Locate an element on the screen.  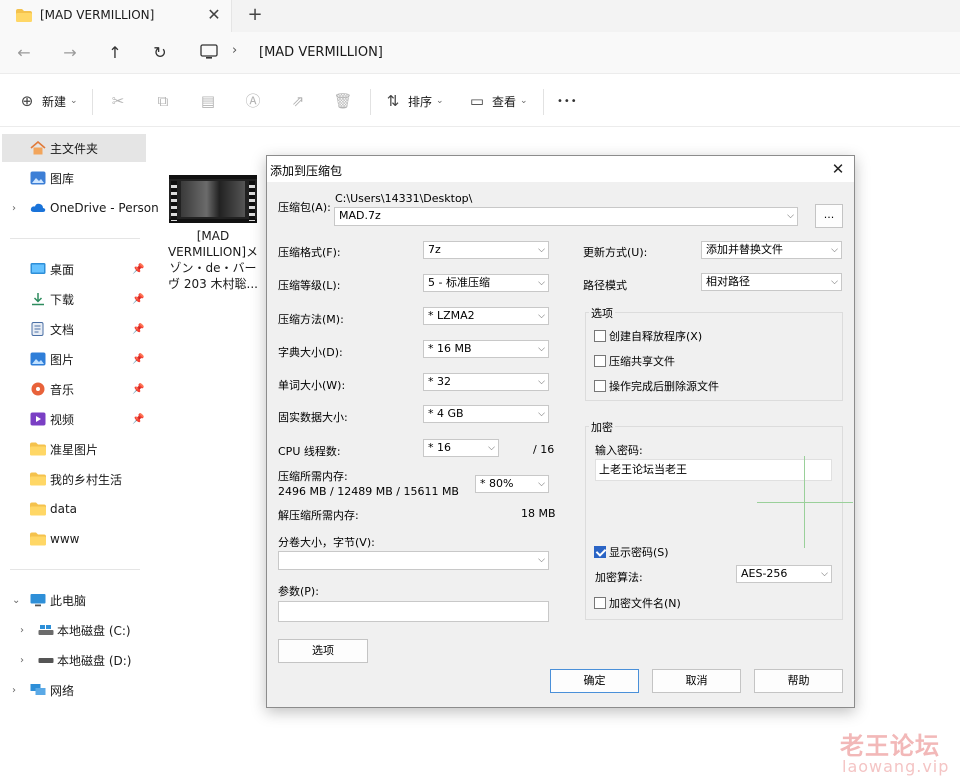
cancel-button: 取消 is located at coordinates (696, 681).